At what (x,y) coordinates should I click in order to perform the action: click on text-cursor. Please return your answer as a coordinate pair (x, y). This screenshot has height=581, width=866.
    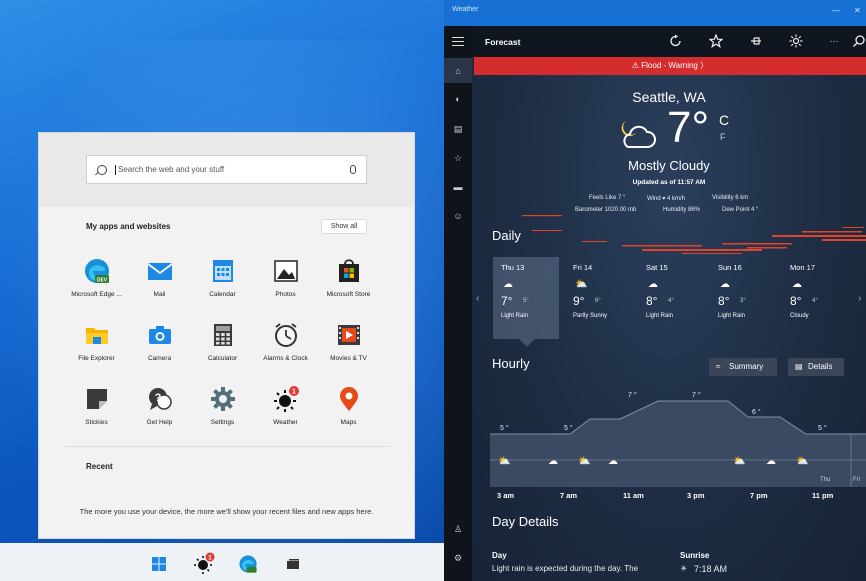
    Looking at the image, I should click on (115, 169).